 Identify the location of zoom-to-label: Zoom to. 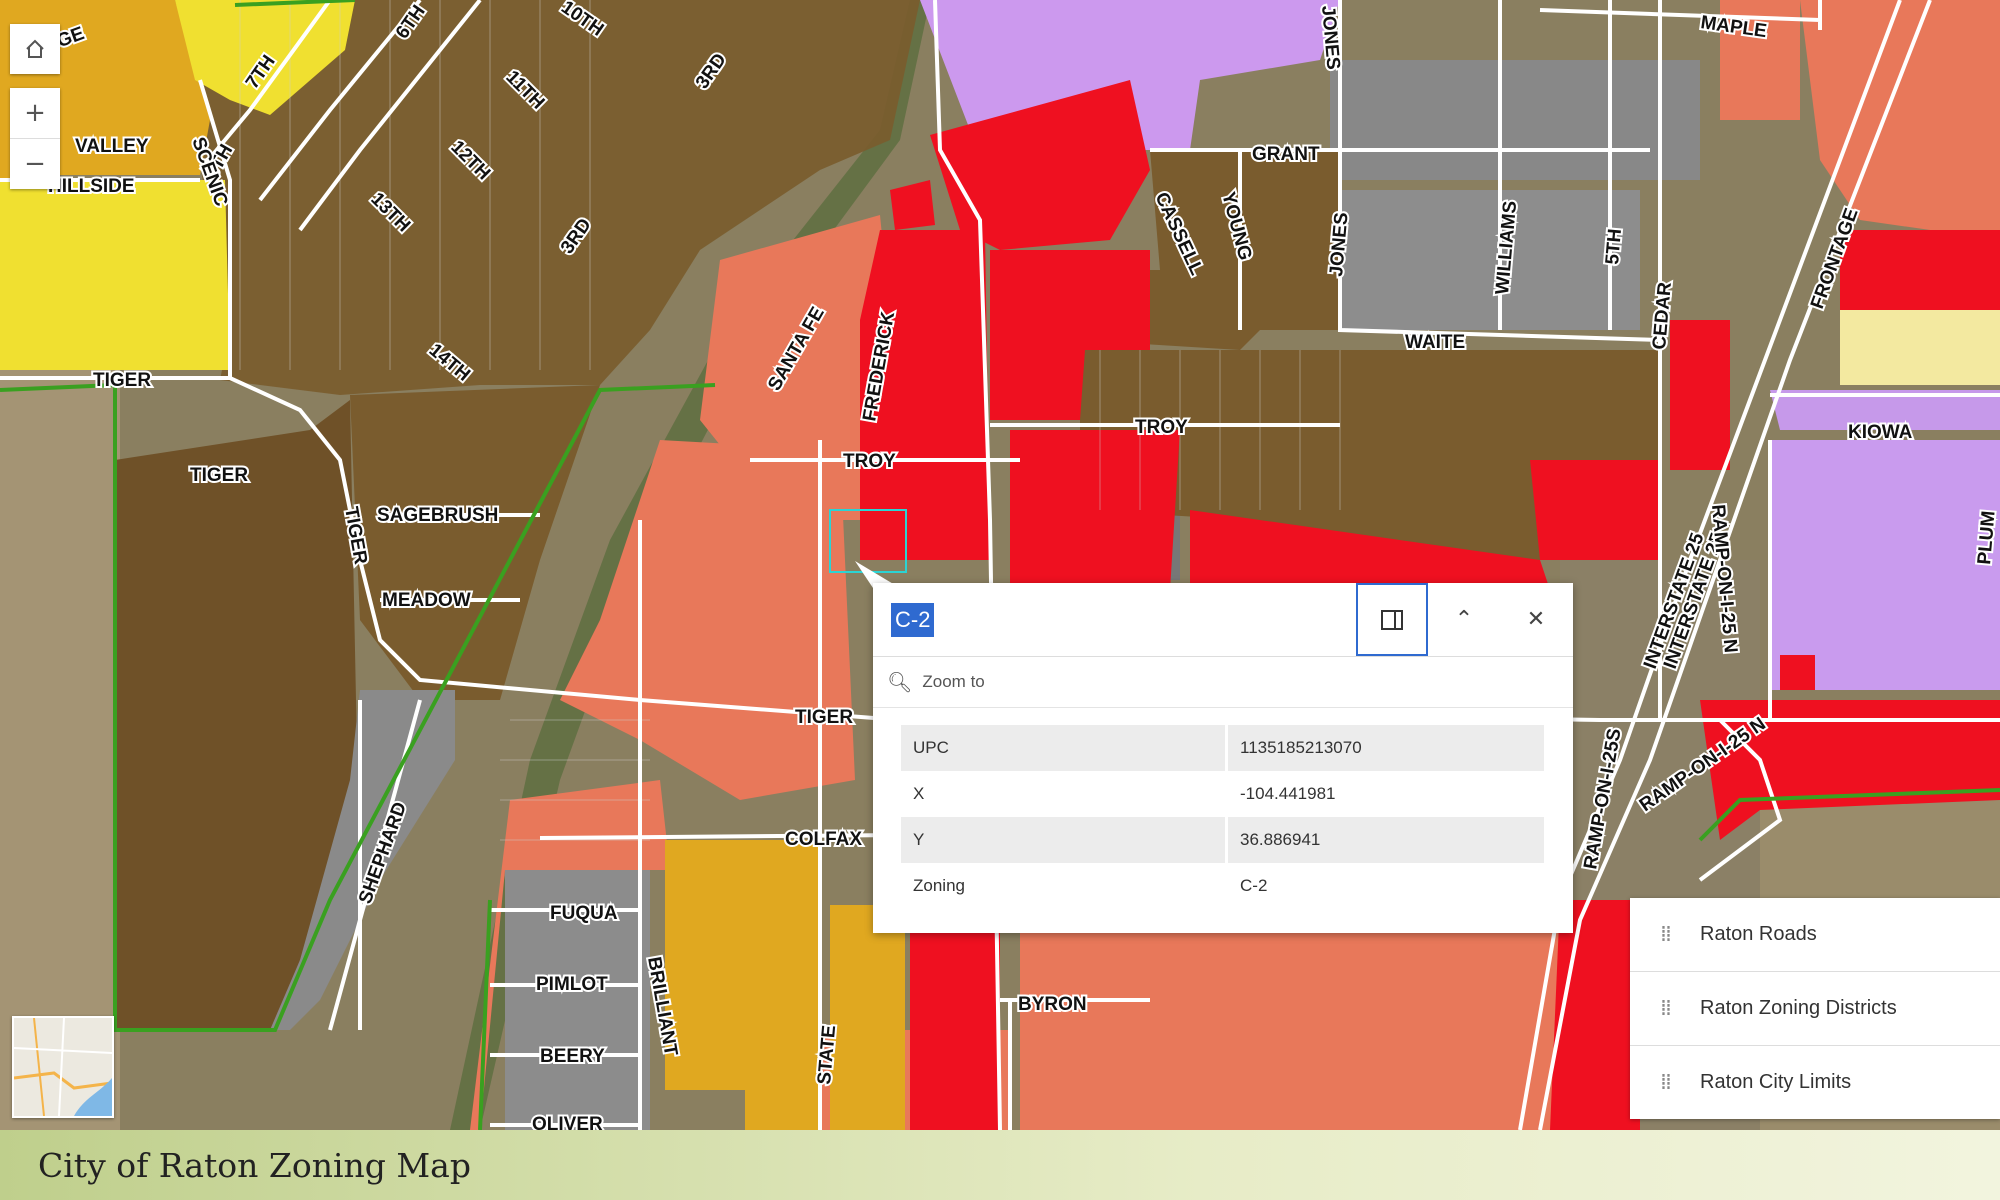
(953, 681).